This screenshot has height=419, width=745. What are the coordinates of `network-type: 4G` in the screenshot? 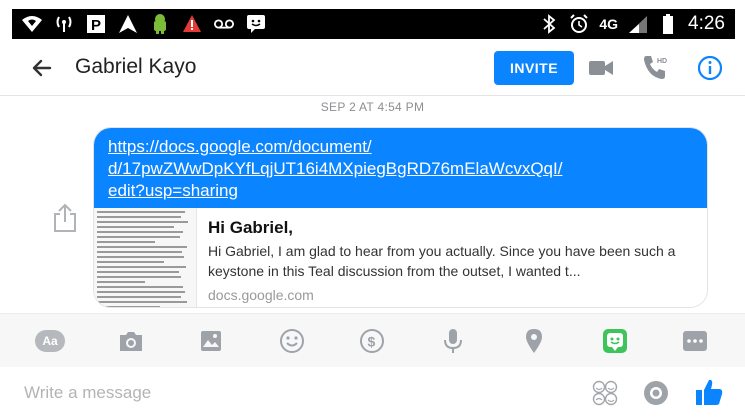 It's located at (609, 24).